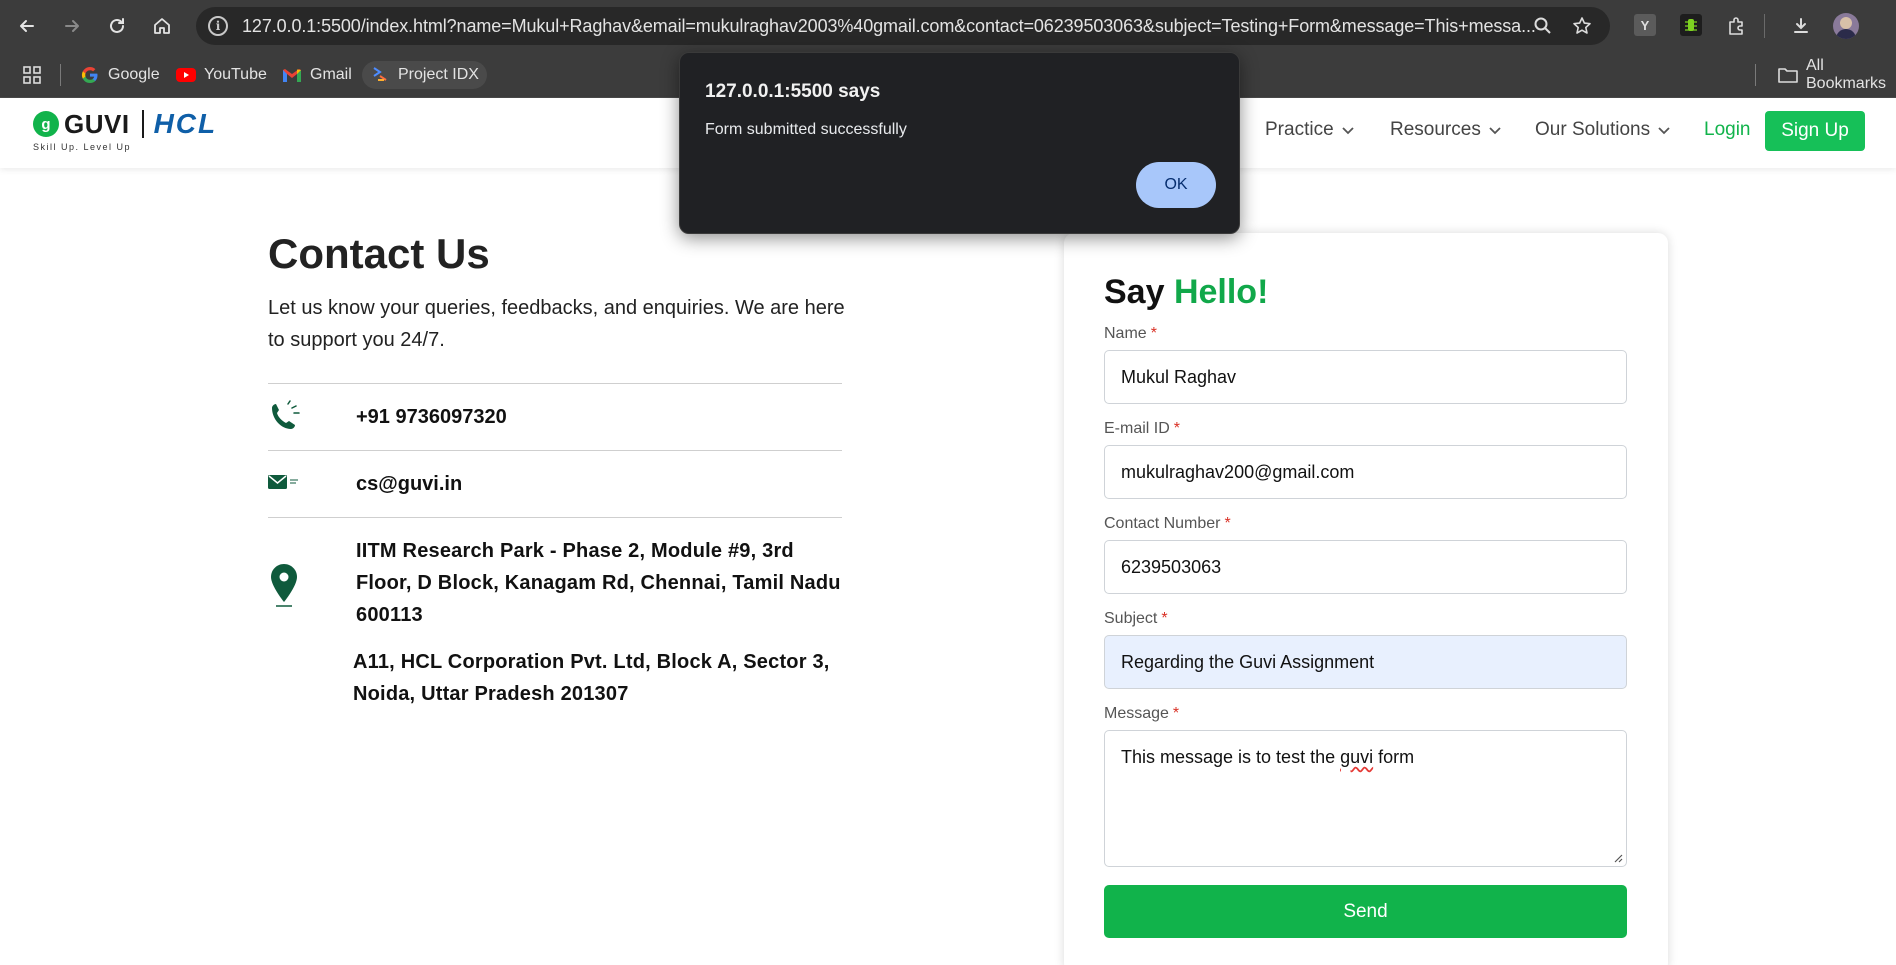 The width and height of the screenshot is (1896, 965). Describe the element at coordinates (185, 123) in the screenshot. I see `logo-hcl-text: HCL` at that location.